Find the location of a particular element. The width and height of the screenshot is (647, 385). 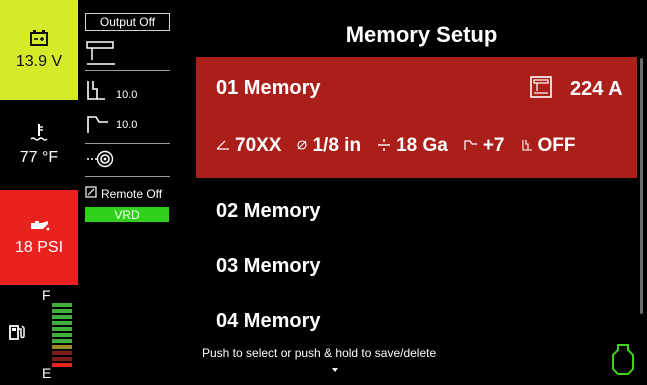

arc-setting: +7 is located at coordinates (493, 145).